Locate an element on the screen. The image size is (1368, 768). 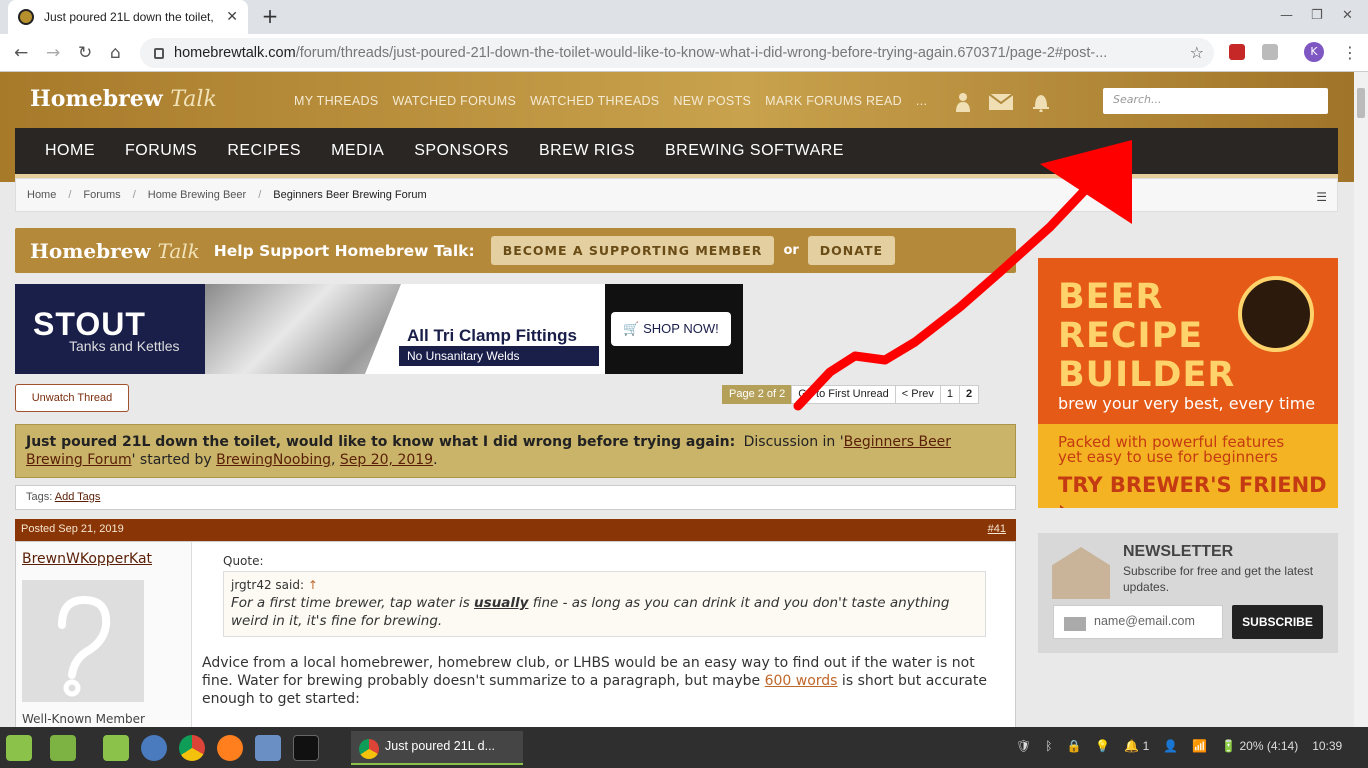
nav-sponsors: SPONSORS is located at coordinates (461, 151).